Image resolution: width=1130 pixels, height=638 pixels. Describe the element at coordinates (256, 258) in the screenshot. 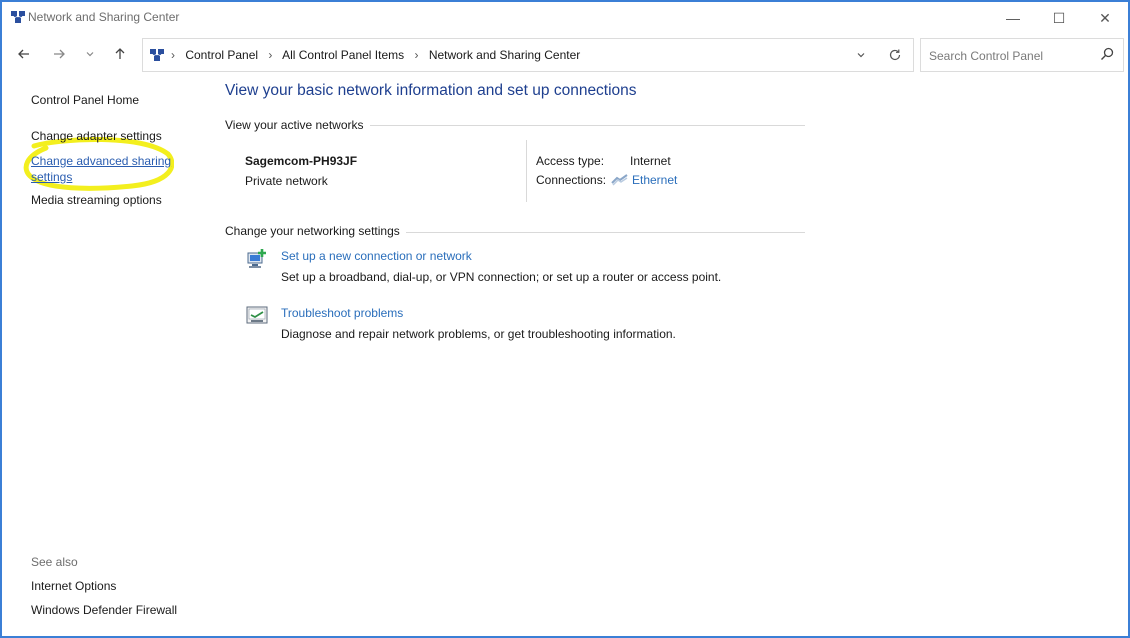

I see `new-connection-icon` at that location.